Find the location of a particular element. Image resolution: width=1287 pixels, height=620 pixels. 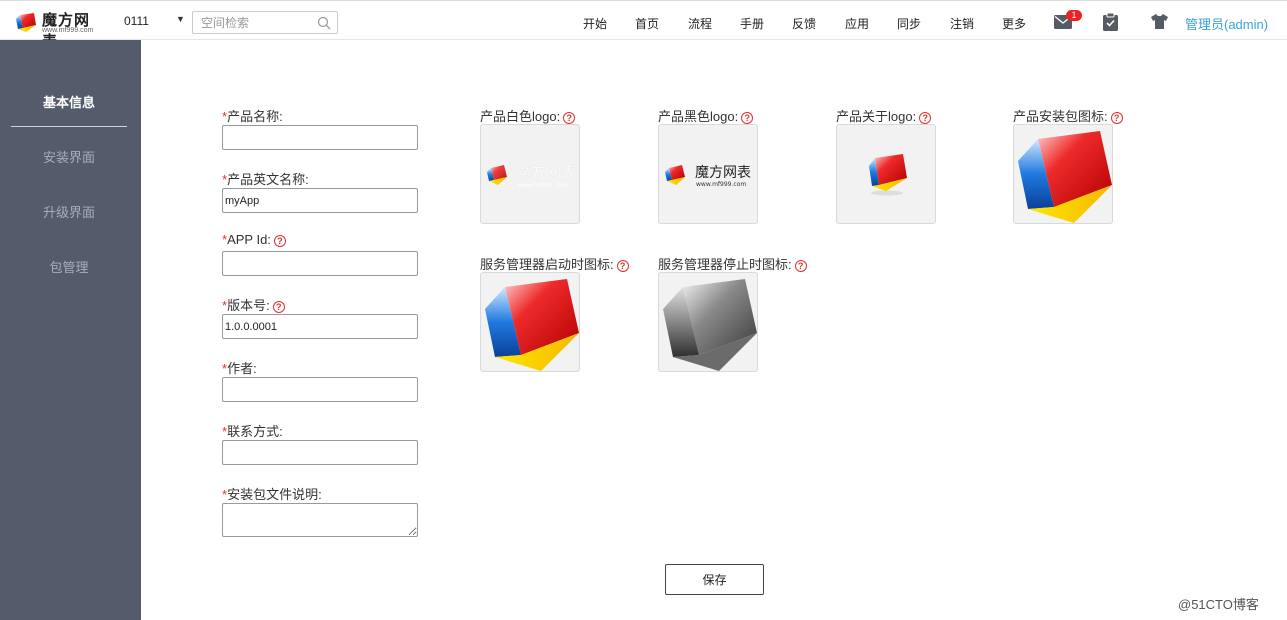

contact-label: *联系方式: is located at coordinates (252, 431).